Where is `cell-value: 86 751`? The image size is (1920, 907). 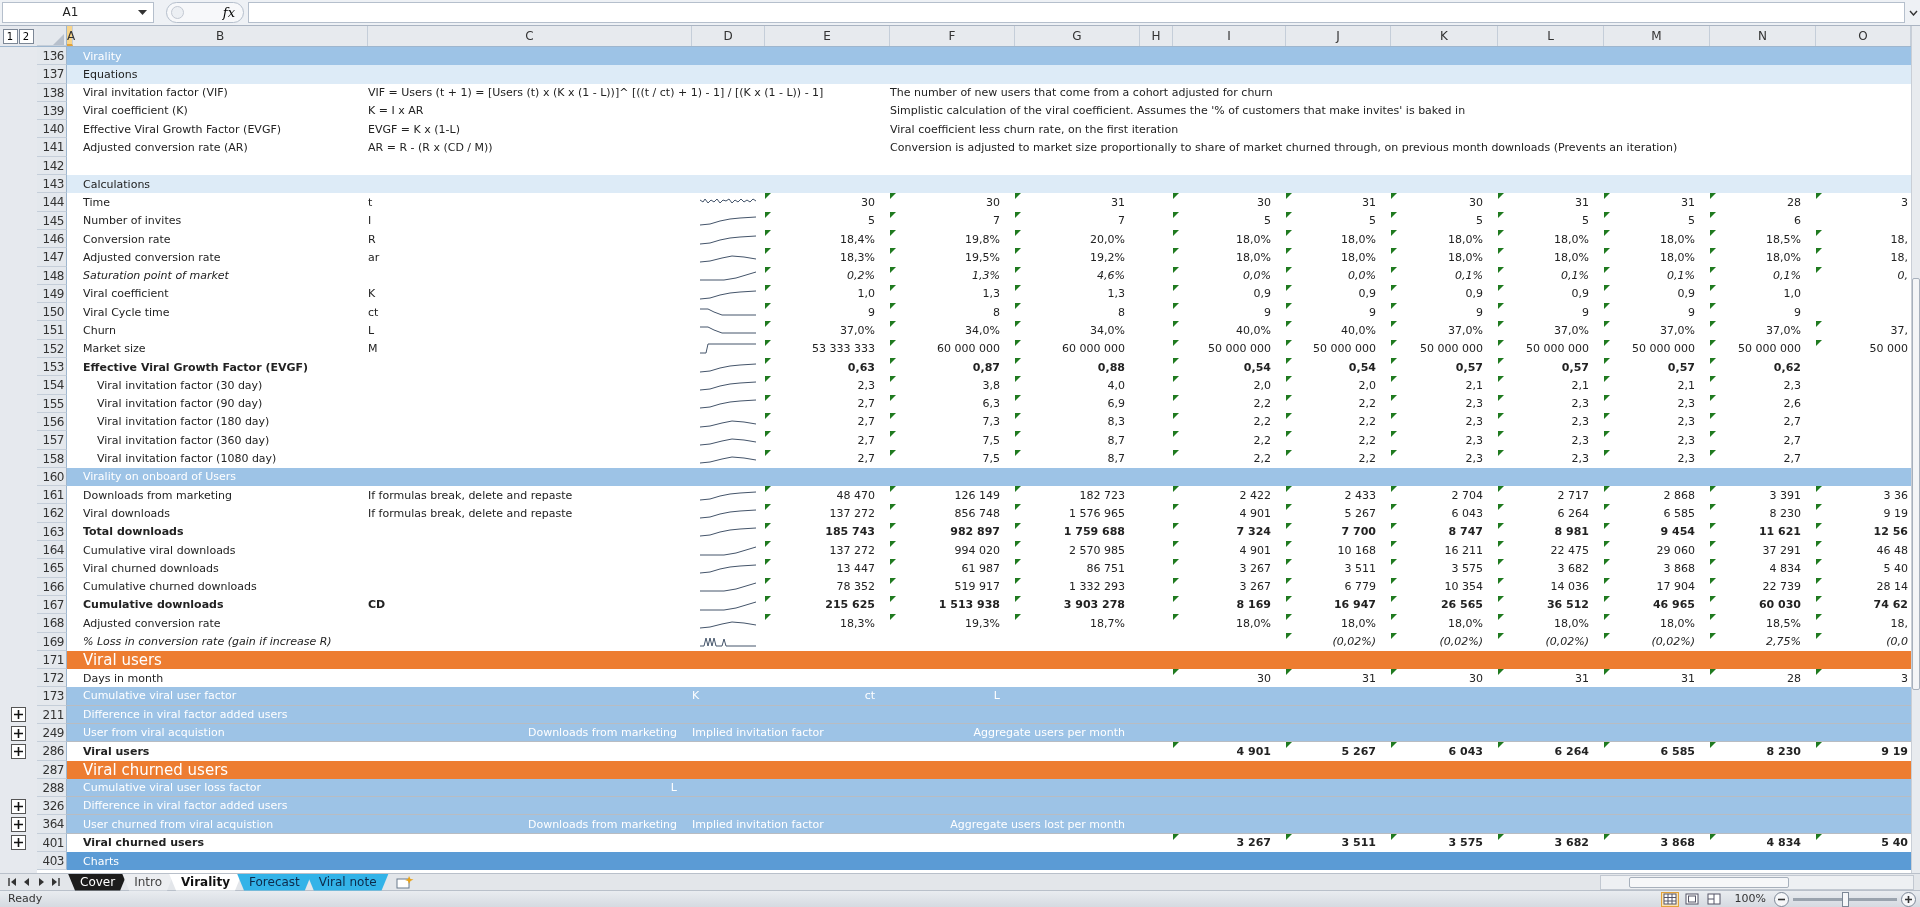 cell-value: 86 751 is located at coordinates (1105, 568).